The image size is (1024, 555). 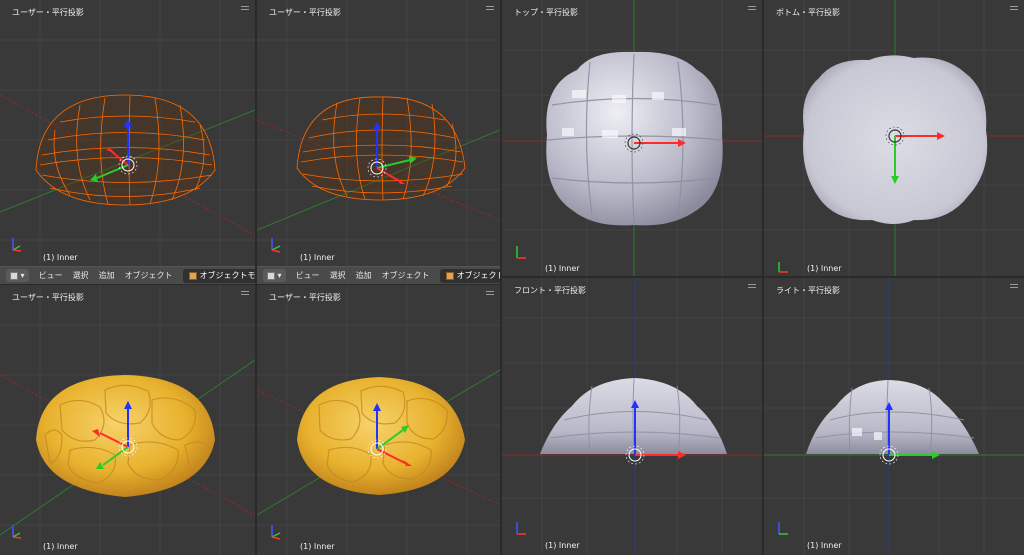 I want to click on viewport-title: フロント・平行投影, so click(x=550, y=290).